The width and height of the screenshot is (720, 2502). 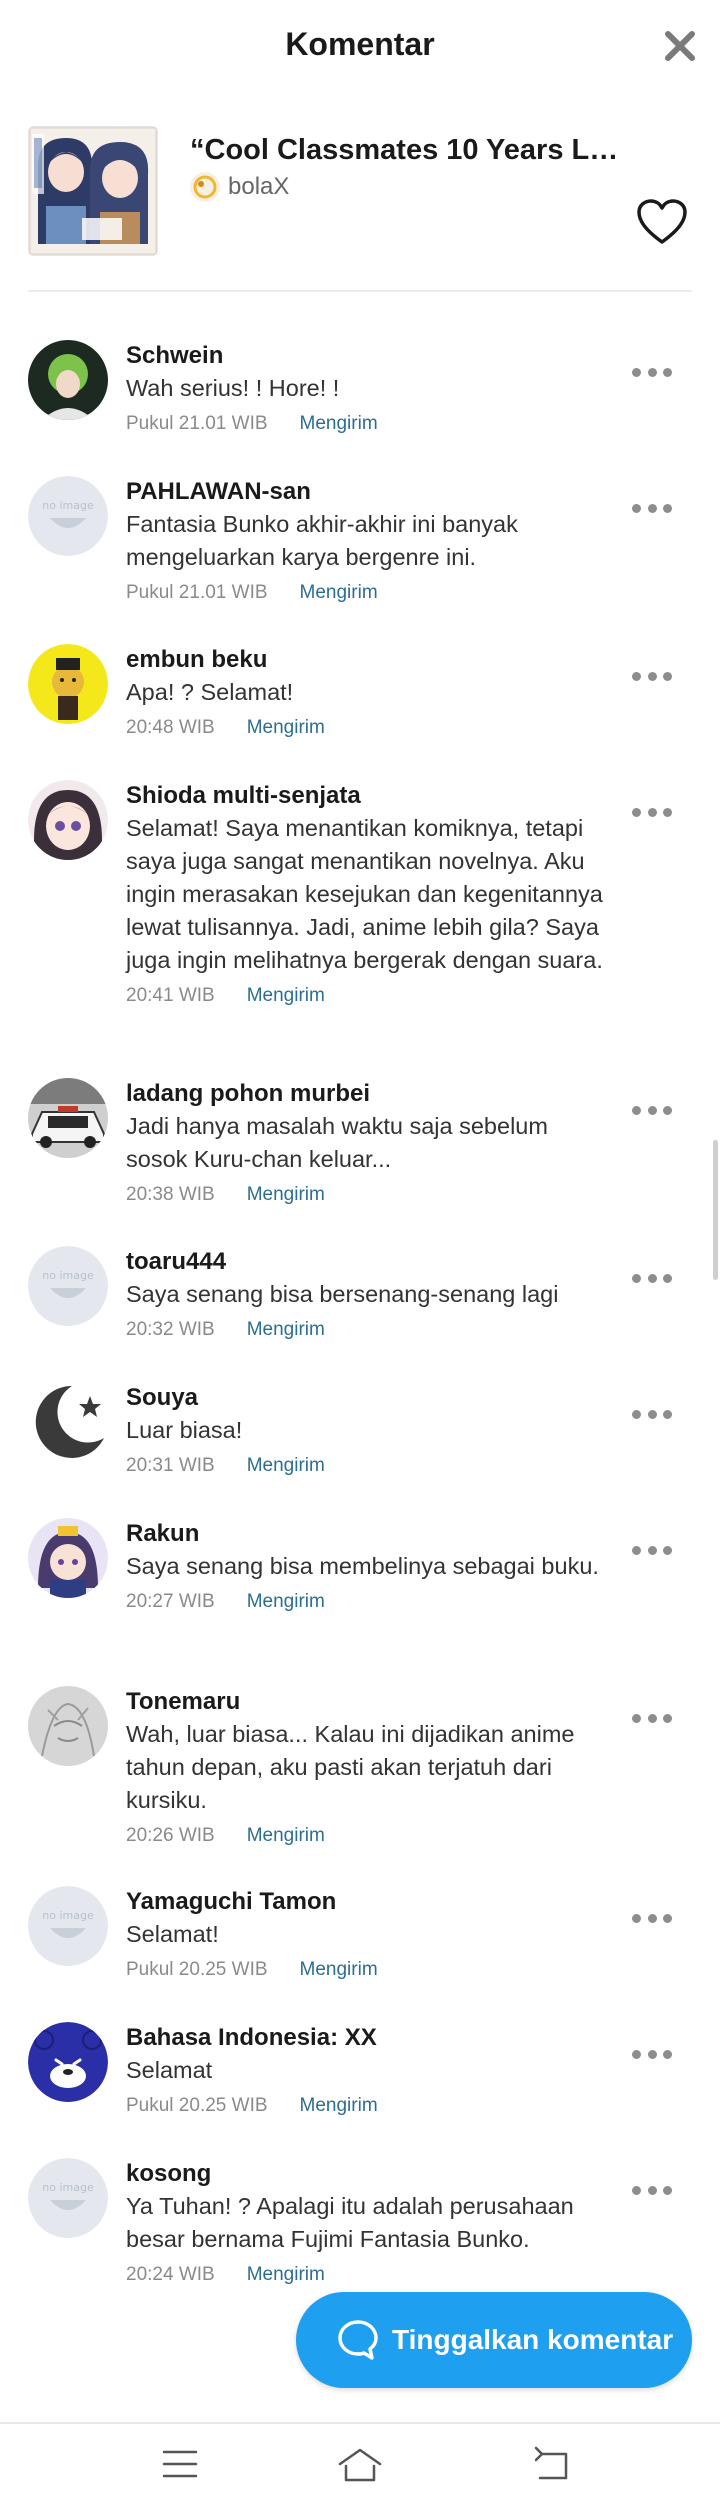 What do you see at coordinates (366, 2038) in the screenshot?
I see `comment-author: Bahasa Indonesia: XX` at bounding box center [366, 2038].